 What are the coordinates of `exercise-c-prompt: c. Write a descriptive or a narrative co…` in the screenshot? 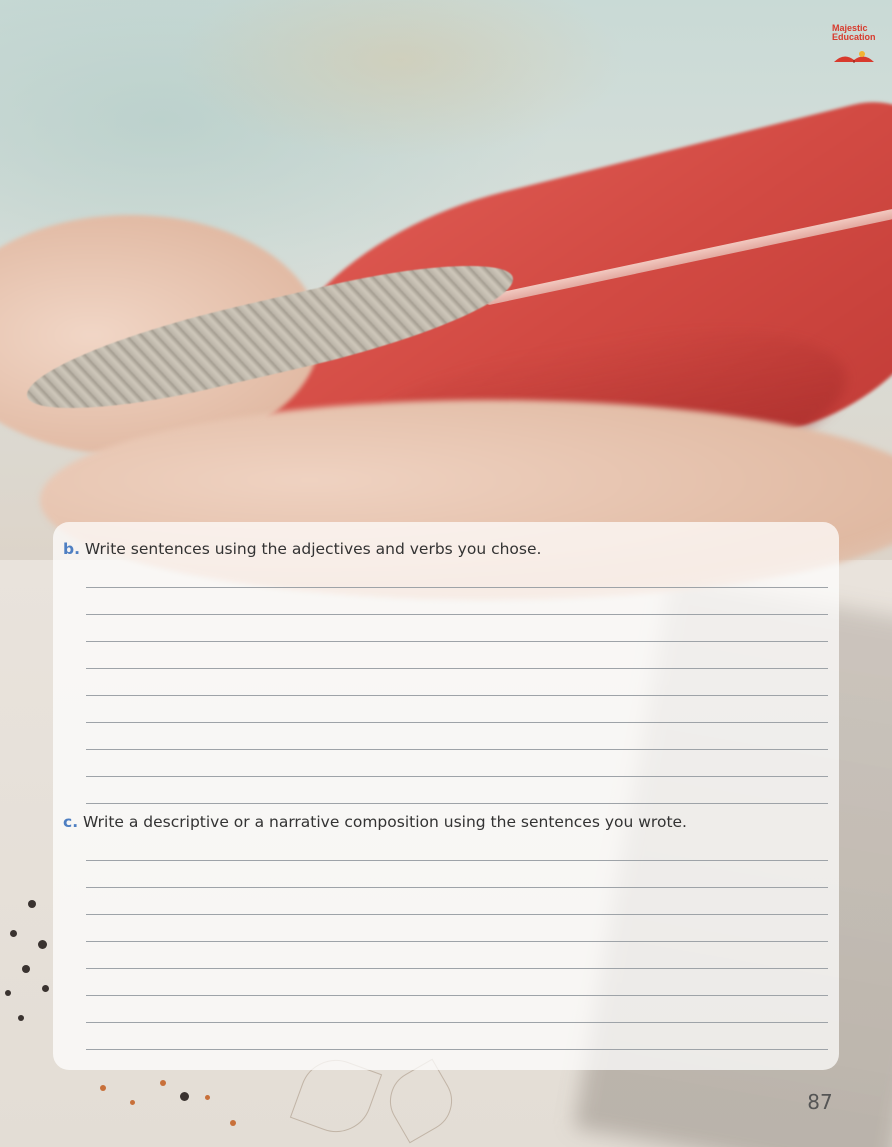 It's located at (375, 822).